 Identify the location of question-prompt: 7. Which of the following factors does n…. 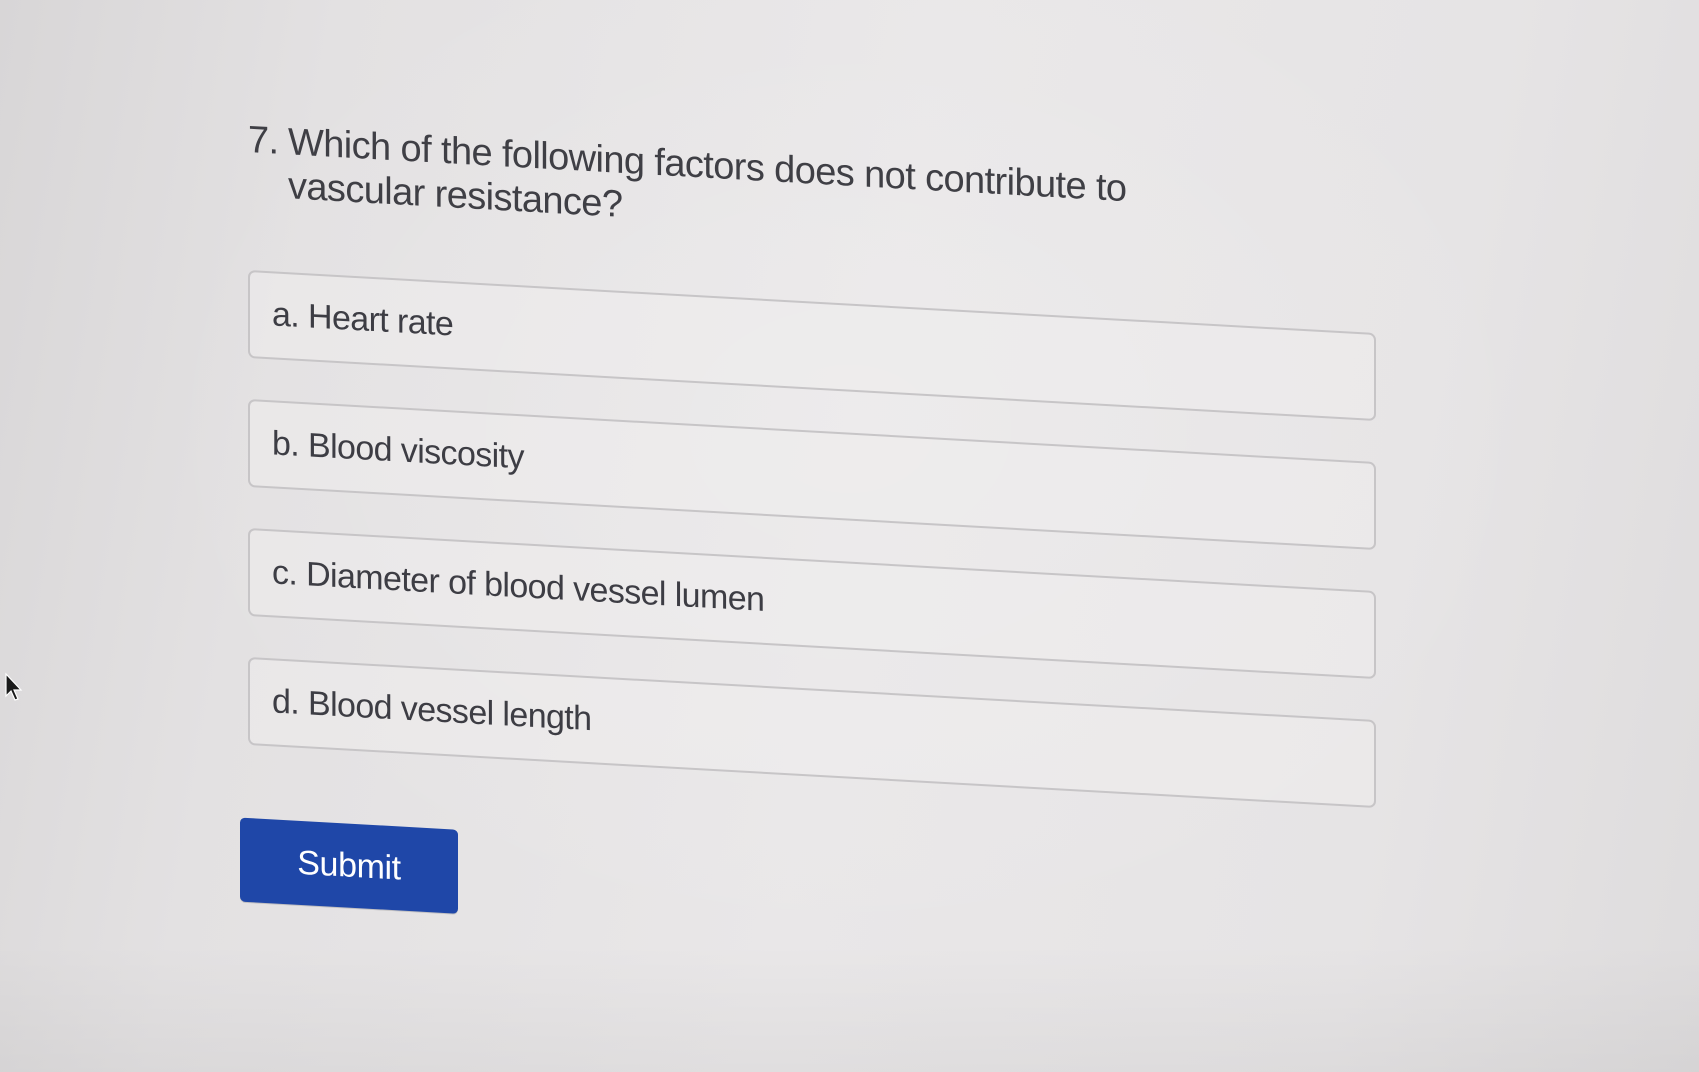
(748, 190).